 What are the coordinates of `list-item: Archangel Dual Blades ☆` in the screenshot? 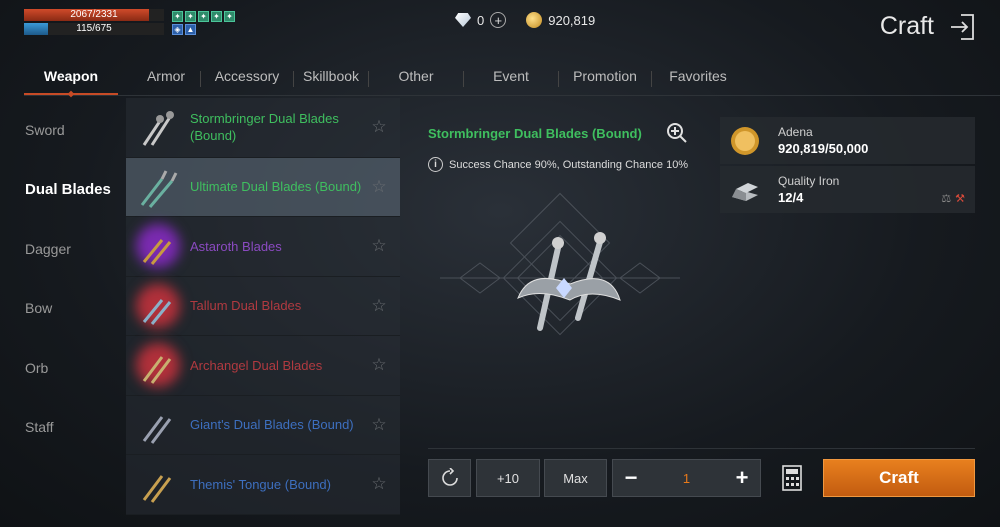 It's located at (263, 366).